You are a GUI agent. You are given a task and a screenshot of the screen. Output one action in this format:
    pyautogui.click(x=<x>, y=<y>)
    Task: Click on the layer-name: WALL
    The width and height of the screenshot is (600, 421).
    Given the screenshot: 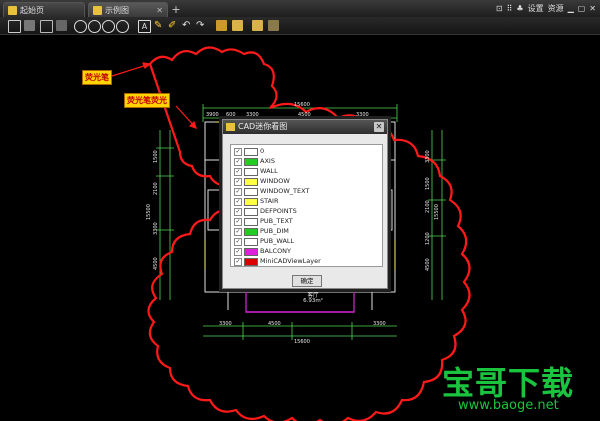 What is the action you would take?
    pyautogui.click(x=269, y=171)
    